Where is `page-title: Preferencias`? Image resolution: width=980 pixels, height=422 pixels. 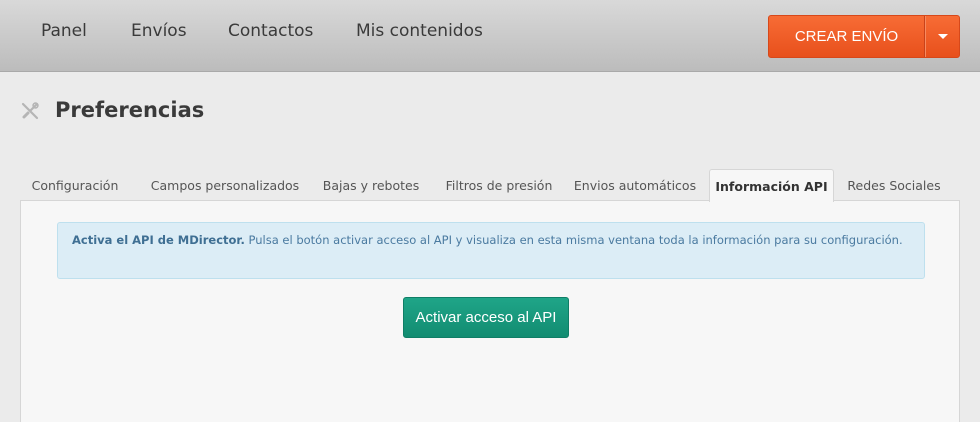
page-title: Preferencias is located at coordinates (130, 110).